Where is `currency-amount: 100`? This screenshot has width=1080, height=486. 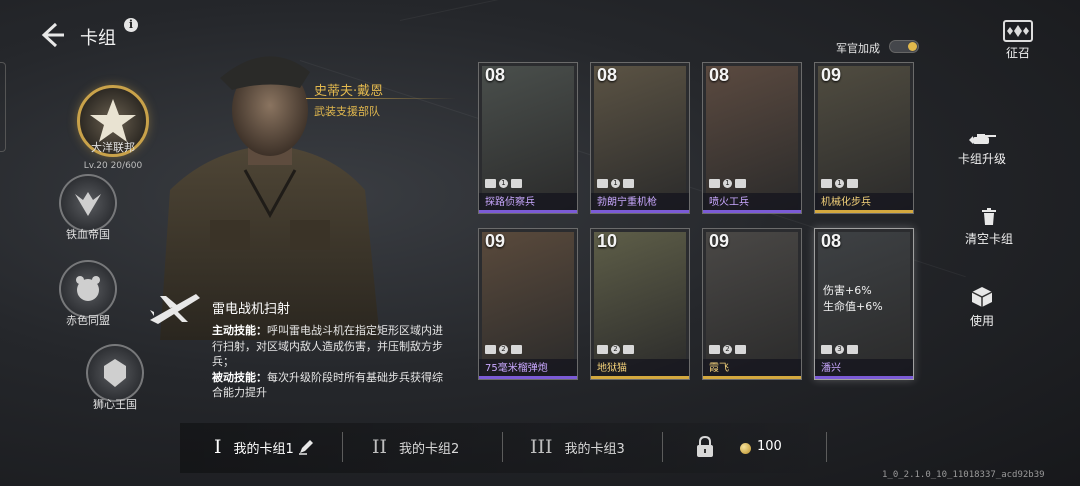 currency-amount: 100 is located at coordinates (769, 446).